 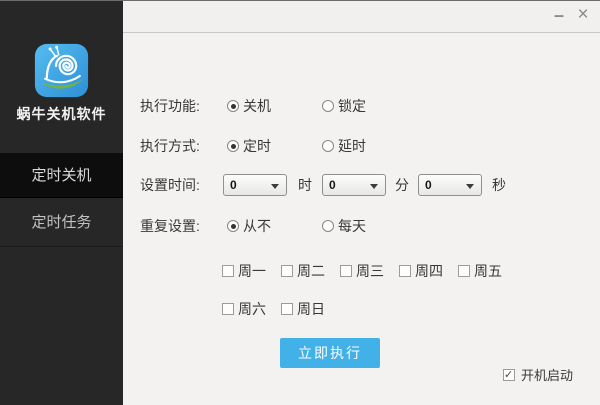 What do you see at coordinates (559, 16) in the screenshot?
I see `minimize-button: –` at bounding box center [559, 16].